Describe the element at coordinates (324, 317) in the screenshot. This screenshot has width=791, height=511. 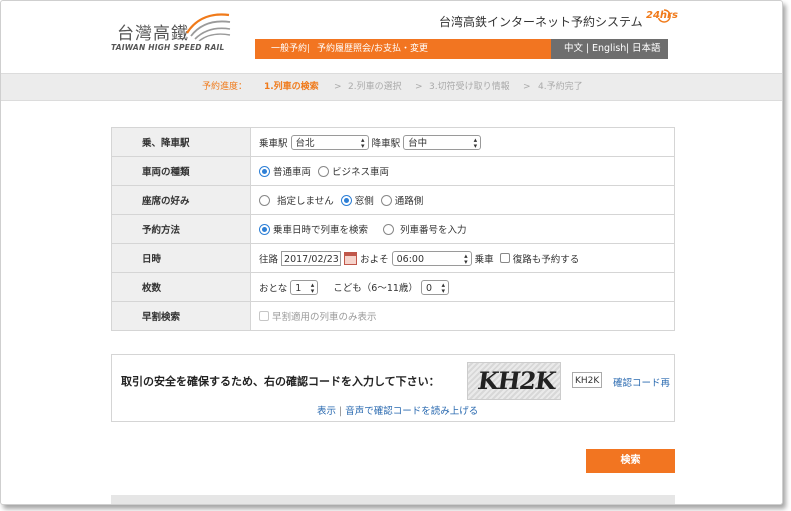
I see `early-bird-label: 早割適用の列車のみ表示` at that location.